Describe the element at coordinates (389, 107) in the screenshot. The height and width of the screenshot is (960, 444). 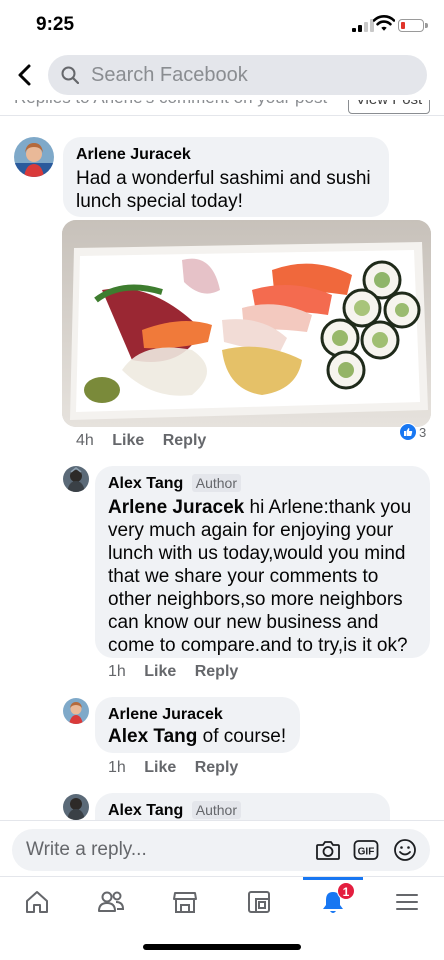
I see `view-post-button: View Post` at that location.